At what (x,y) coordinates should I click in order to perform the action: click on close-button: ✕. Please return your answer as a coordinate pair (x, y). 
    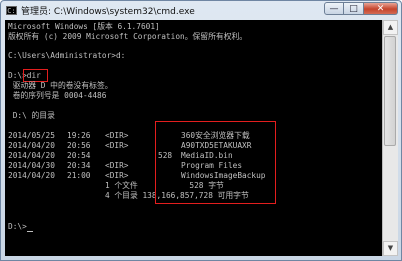
    Looking at the image, I should click on (381, 8).